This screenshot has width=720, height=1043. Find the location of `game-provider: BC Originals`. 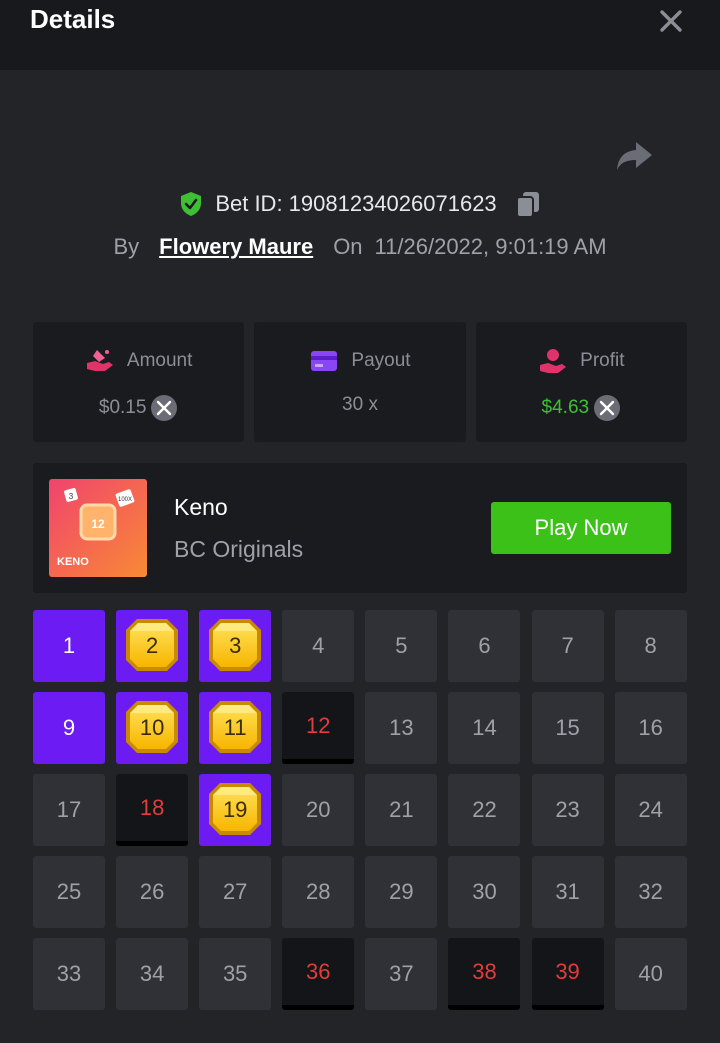

game-provider: BC Originals is located at coordinates (239, 549).